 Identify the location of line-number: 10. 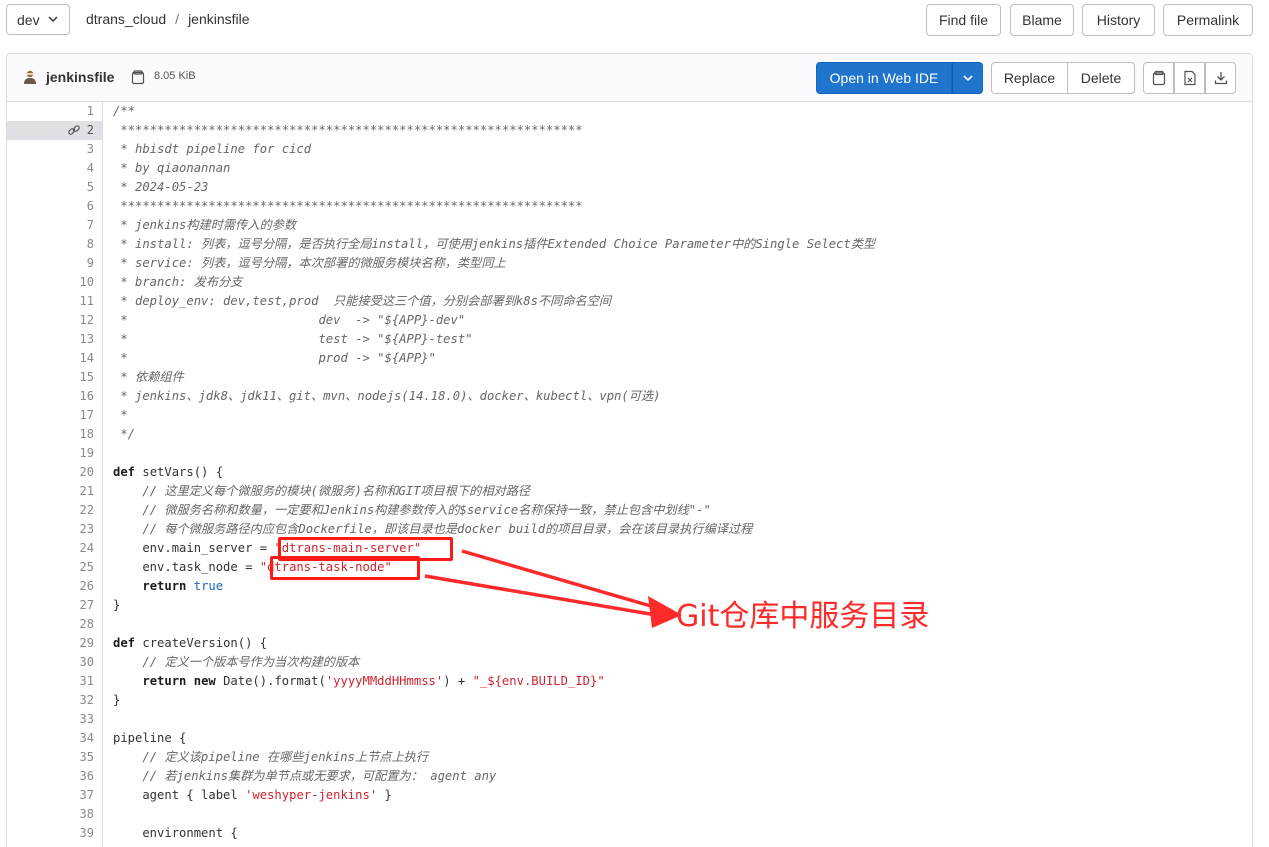
(54, 282).